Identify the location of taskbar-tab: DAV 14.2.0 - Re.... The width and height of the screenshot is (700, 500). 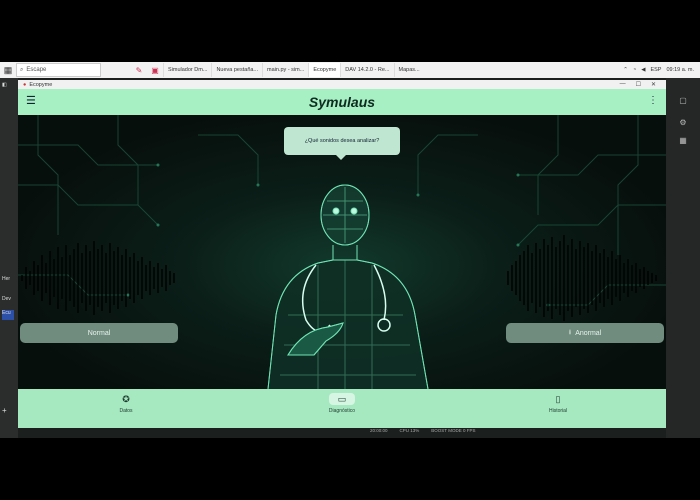
(366, 70).